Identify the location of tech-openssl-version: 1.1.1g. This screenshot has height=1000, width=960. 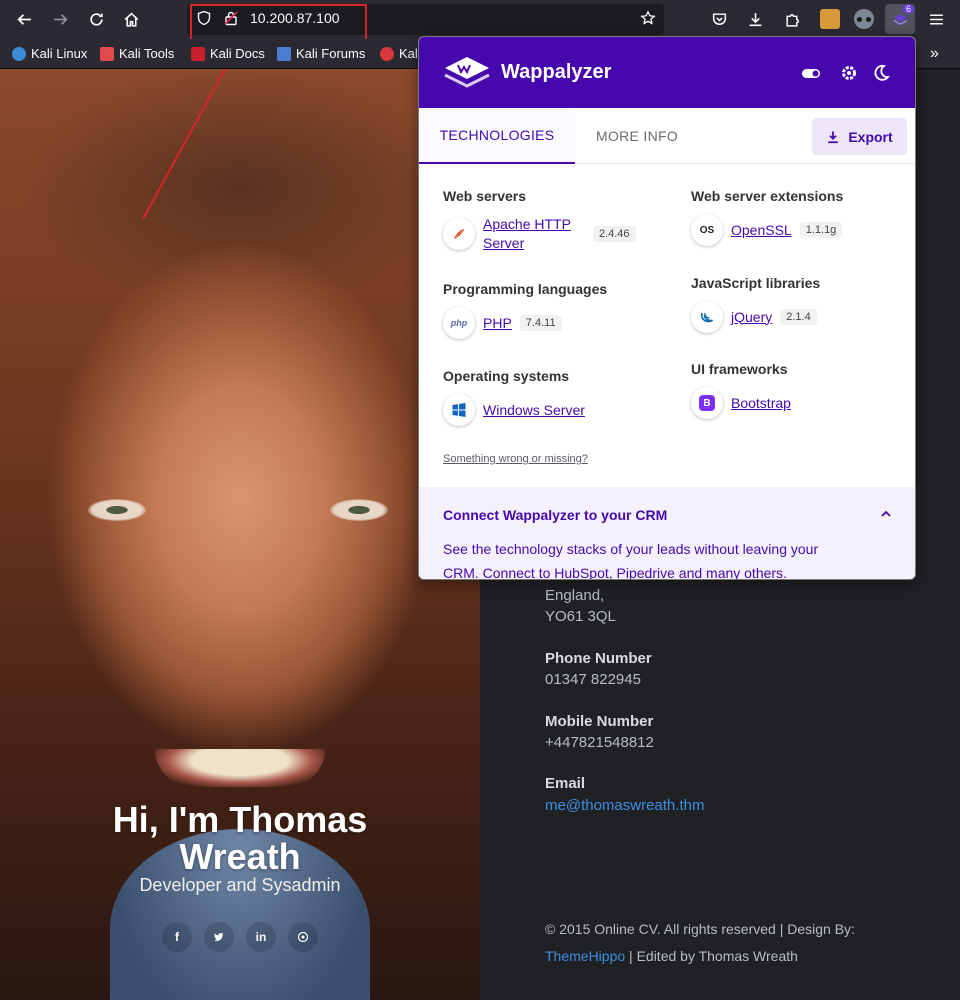
(821, 230).